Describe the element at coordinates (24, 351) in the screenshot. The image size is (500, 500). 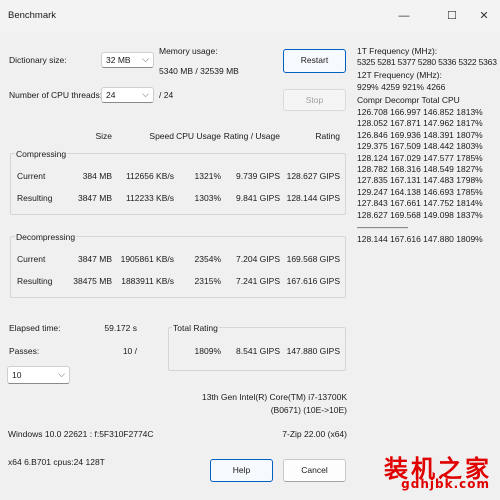
I see `passes-label: Passes:` at that location.